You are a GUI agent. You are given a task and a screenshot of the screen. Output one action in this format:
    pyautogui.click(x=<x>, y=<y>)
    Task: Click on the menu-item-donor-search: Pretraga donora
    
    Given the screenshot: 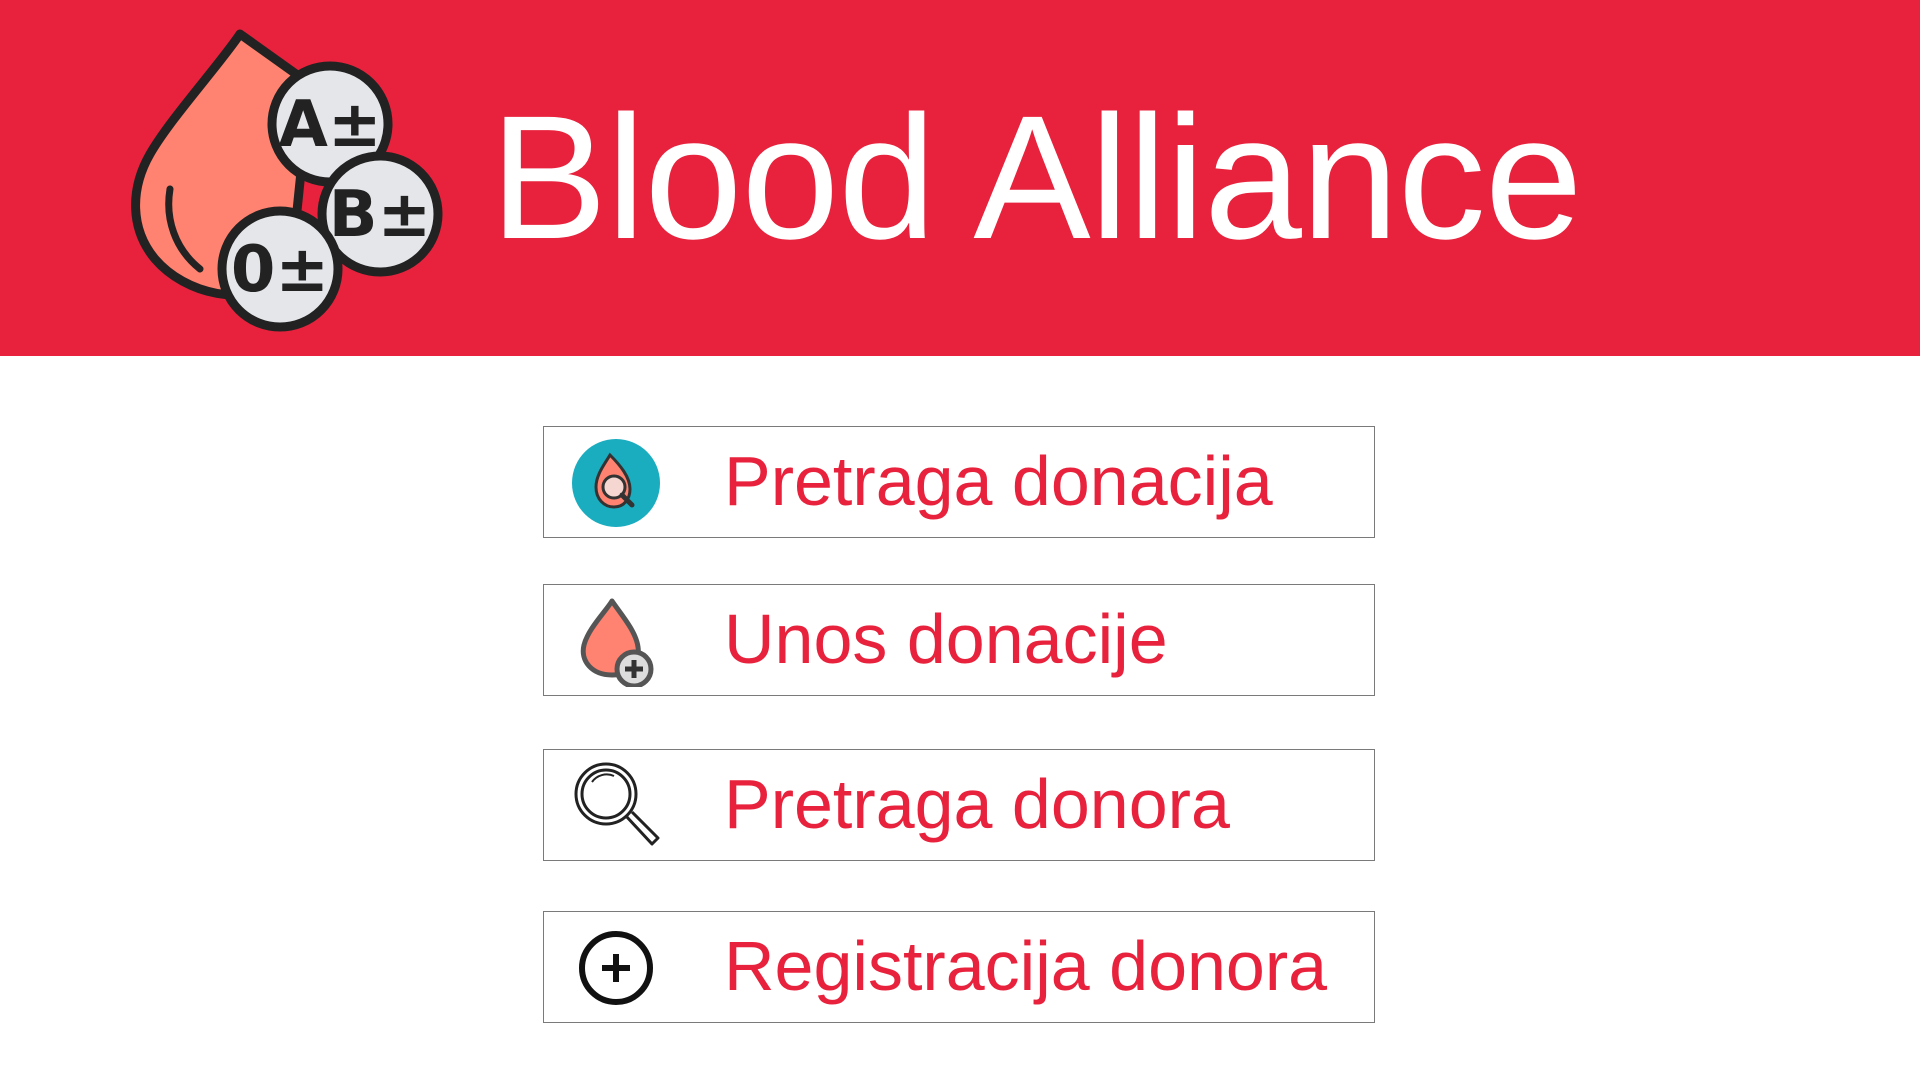 What is the action you would take?
    pyautogui.click(x=959, y=805)
    